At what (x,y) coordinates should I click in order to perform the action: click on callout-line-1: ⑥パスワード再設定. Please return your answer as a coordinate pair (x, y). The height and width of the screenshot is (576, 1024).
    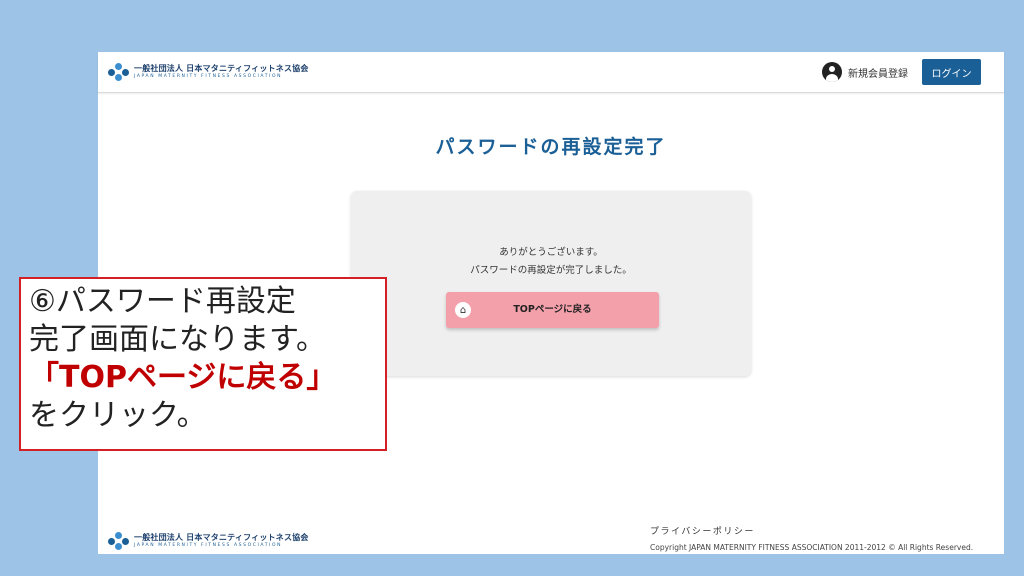
    Looking at the image, I should click on (162, 301).